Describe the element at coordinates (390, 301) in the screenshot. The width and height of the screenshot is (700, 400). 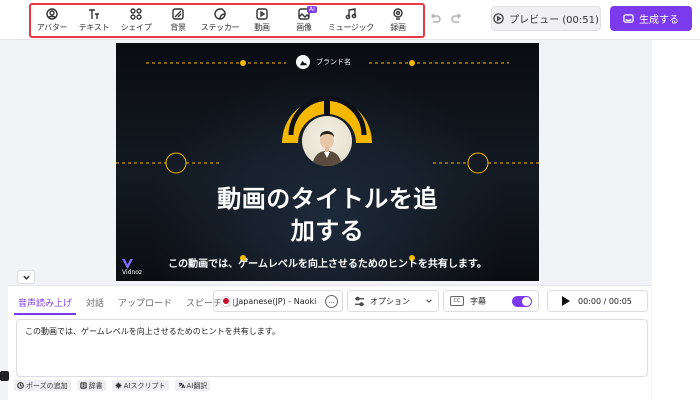
I see `option-label: オプション` at that location.